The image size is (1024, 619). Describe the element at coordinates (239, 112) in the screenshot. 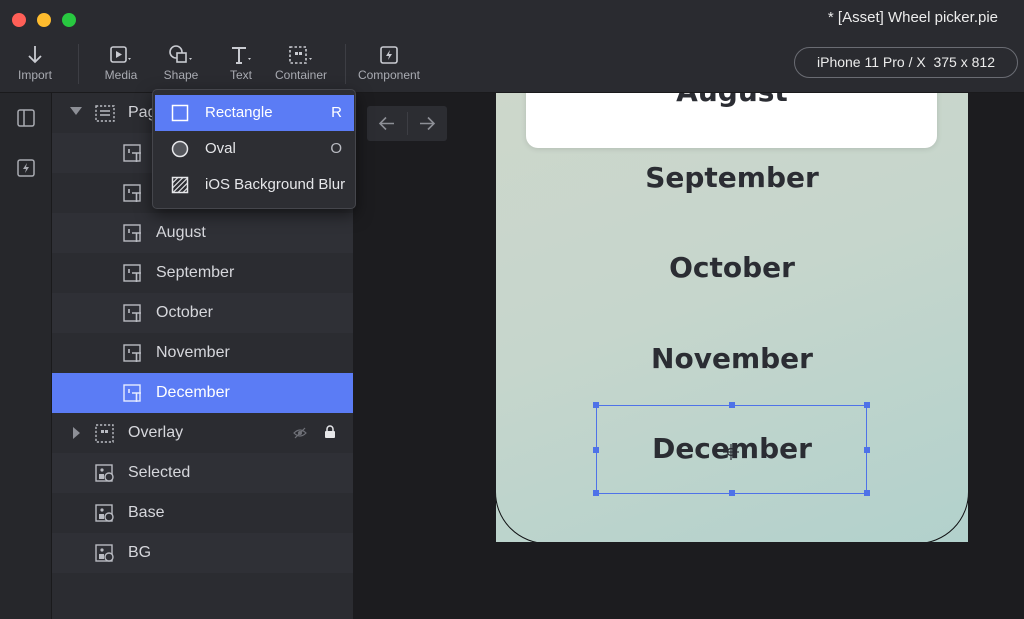

I see `menu-item-label: Rectangle` at that location.